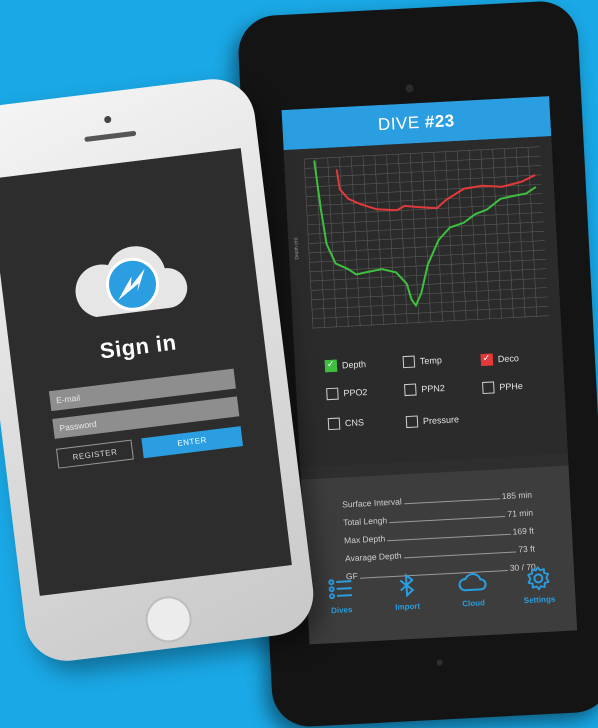  What do you see at coordinates (355, 393) in the screenshot?
I see `checkbox-ppo2-label: PPO2` at bounding box center [355, 393].